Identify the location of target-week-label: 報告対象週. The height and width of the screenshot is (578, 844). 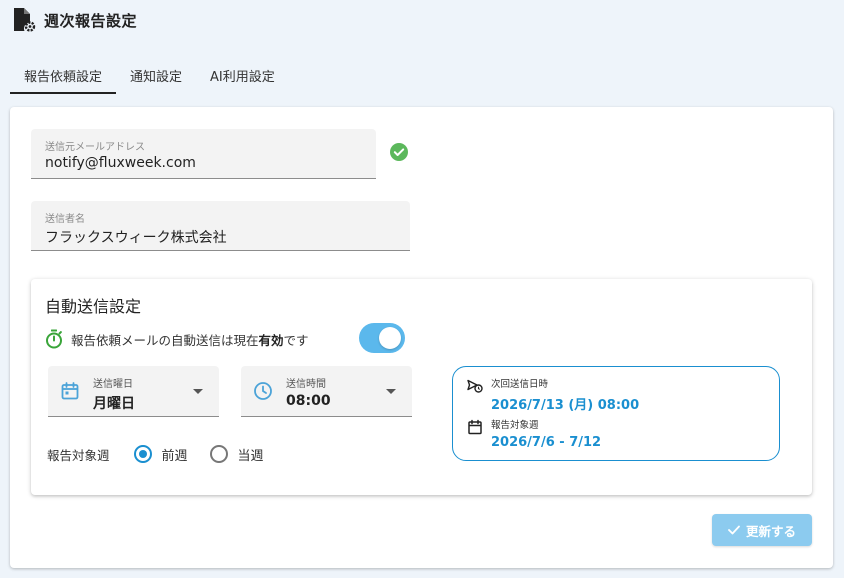
(78, 455).